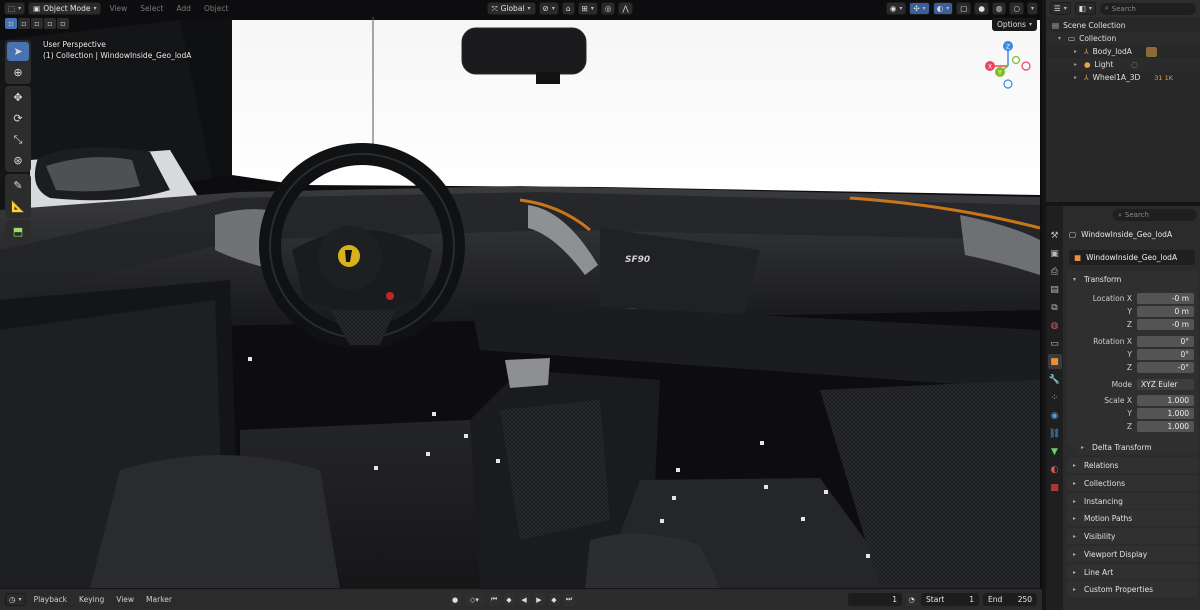 Image resolution: width=1200 pixels, height=610 pixels. Describe the element at coordinates (1132, 518) in the screenshot. I see `panel-motion-paths: ▸ Motion Paths` at that location.